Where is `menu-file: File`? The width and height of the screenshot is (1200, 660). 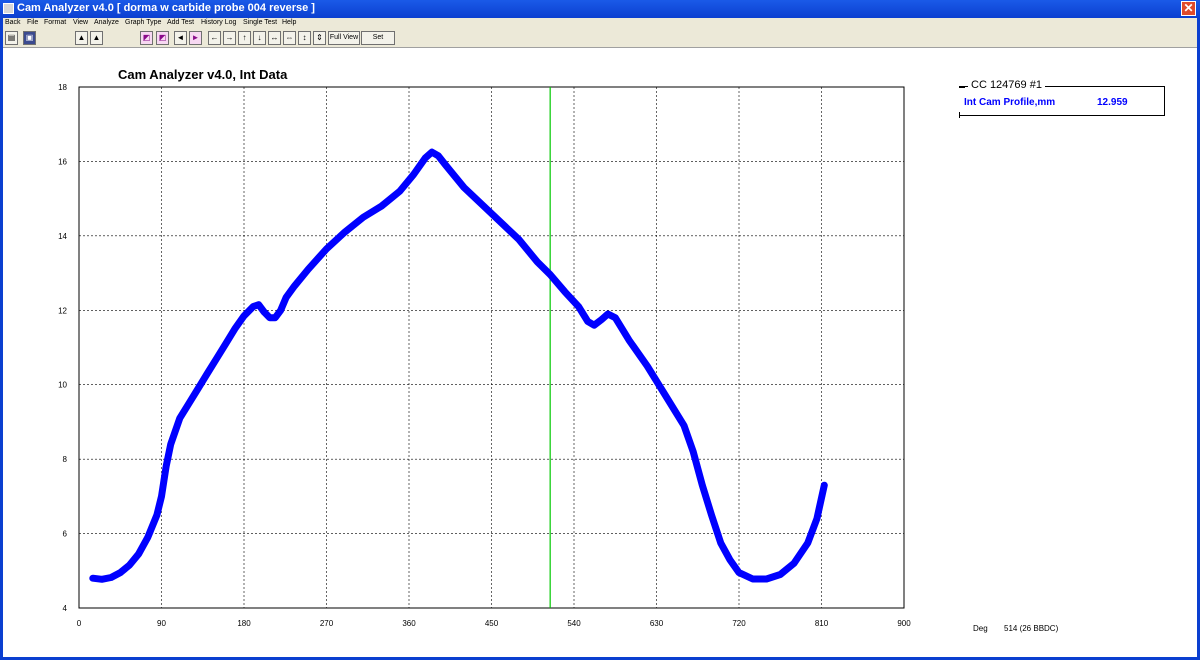
menu-file: File is located at coordinates (32, 22).